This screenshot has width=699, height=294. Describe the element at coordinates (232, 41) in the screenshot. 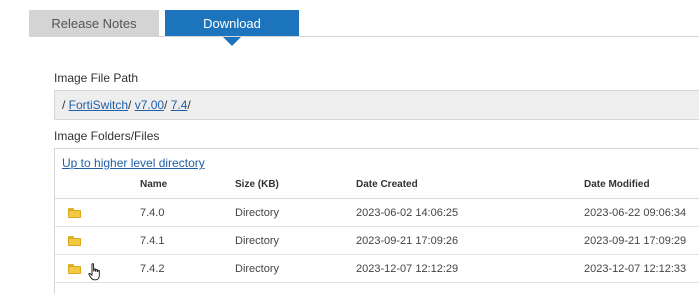

I see `active-tab-pointer` at that location.